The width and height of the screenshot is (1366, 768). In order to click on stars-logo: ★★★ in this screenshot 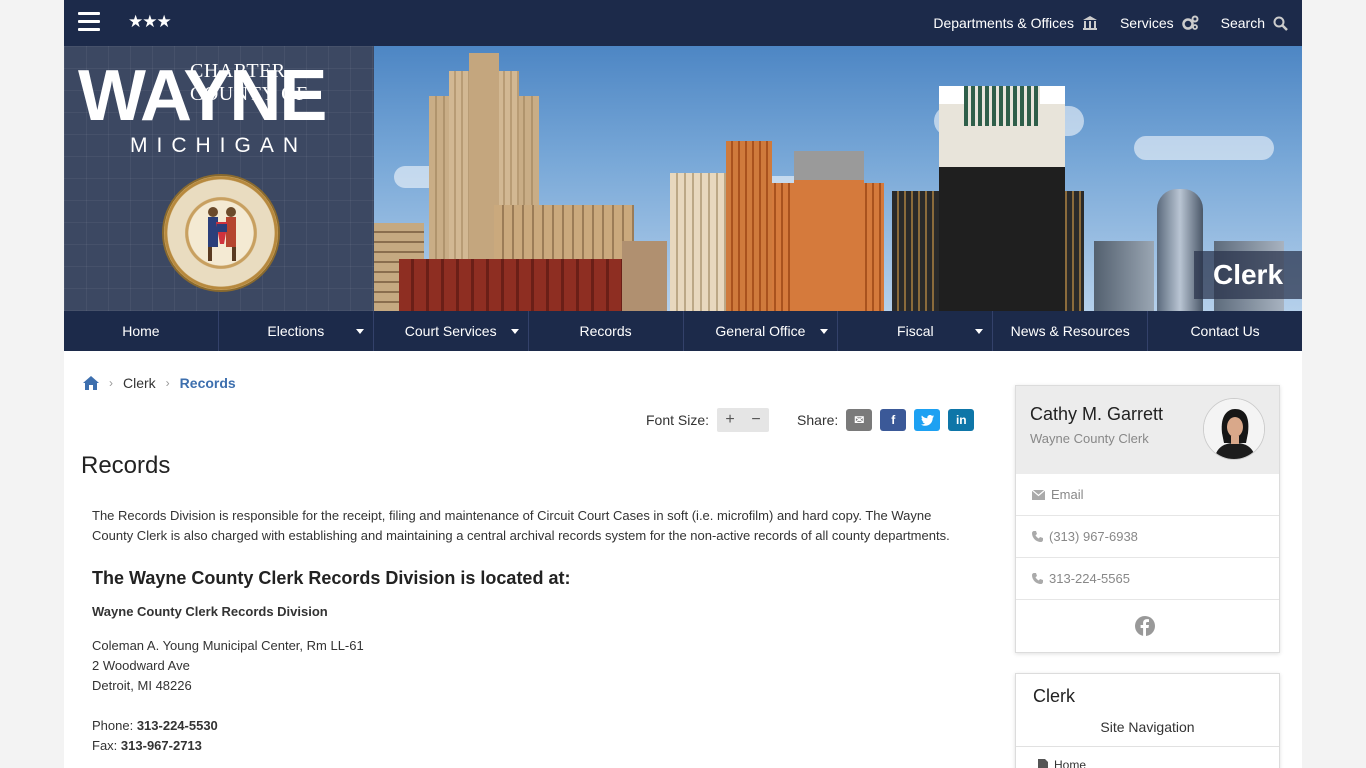, I will do `click(150, 22)`.